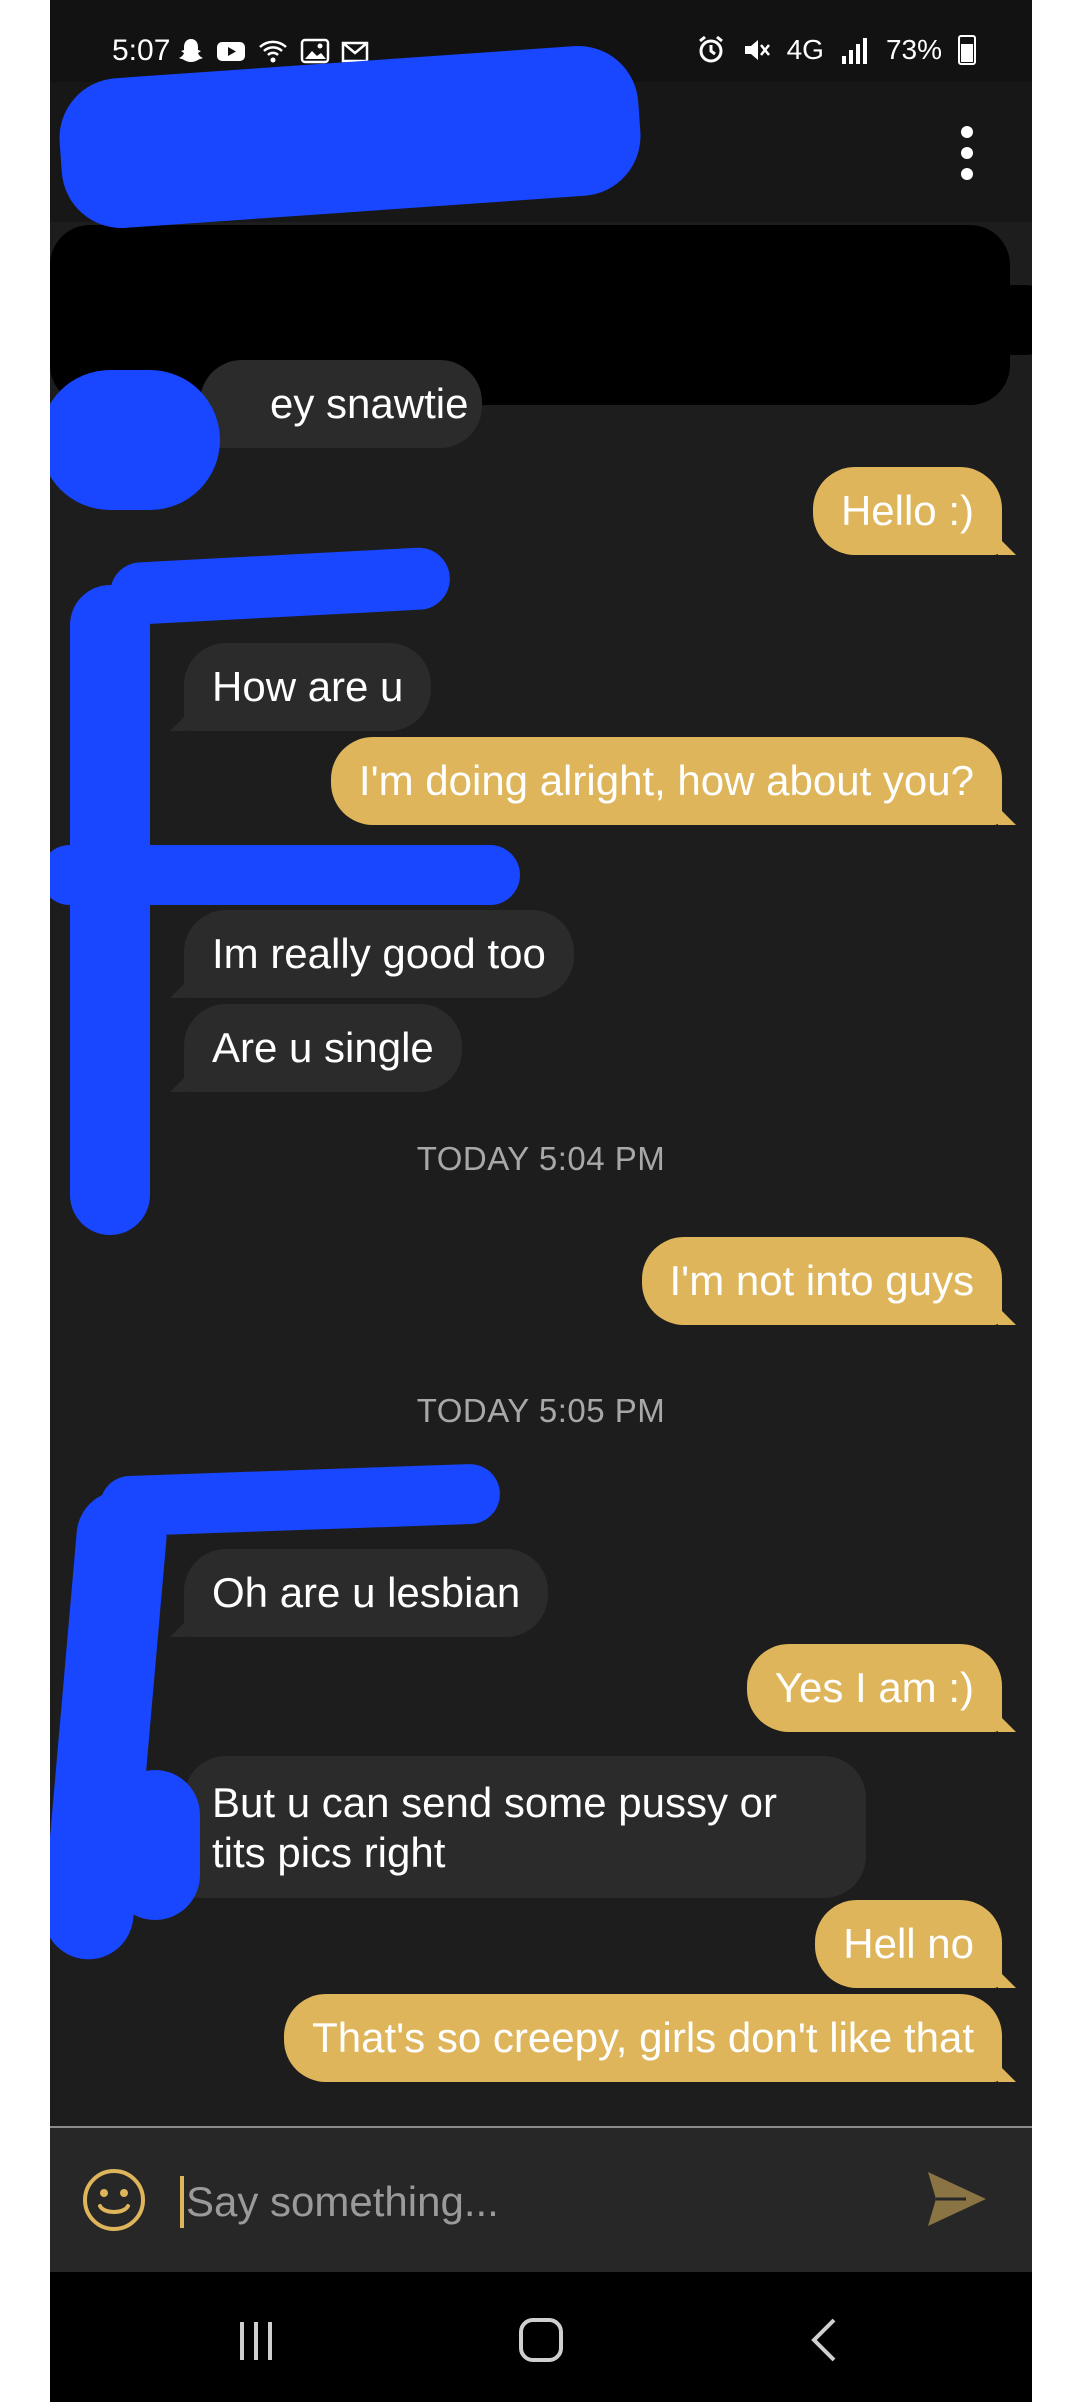  I want to click on youtube-icon, so click(231, 51).